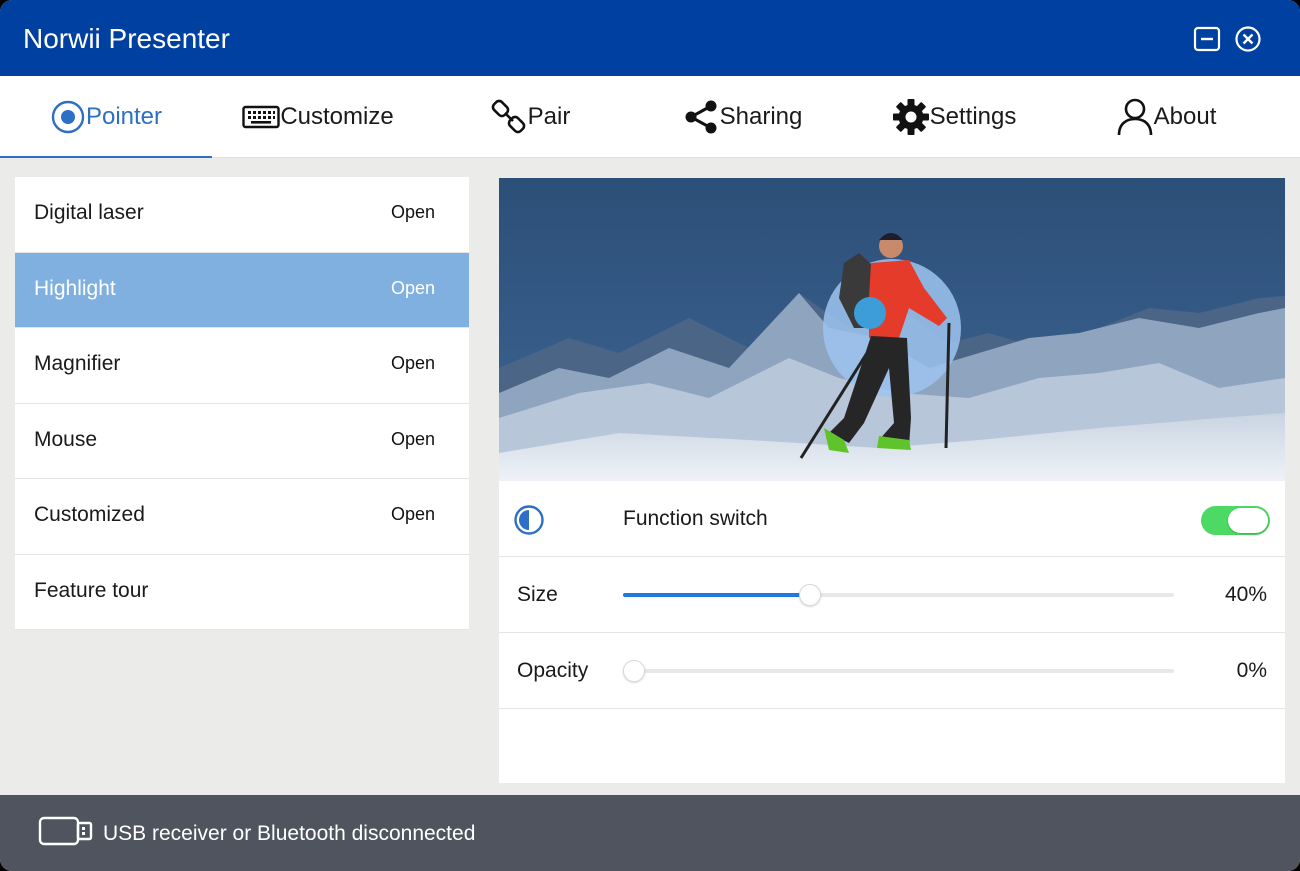 Image resolution: width=1300 pixels, height=871 pixels. What do you see at coordinates (77, 363) in the screenshot?
I see `list-item-label: Magnifier` at bounding box center [77, 363].